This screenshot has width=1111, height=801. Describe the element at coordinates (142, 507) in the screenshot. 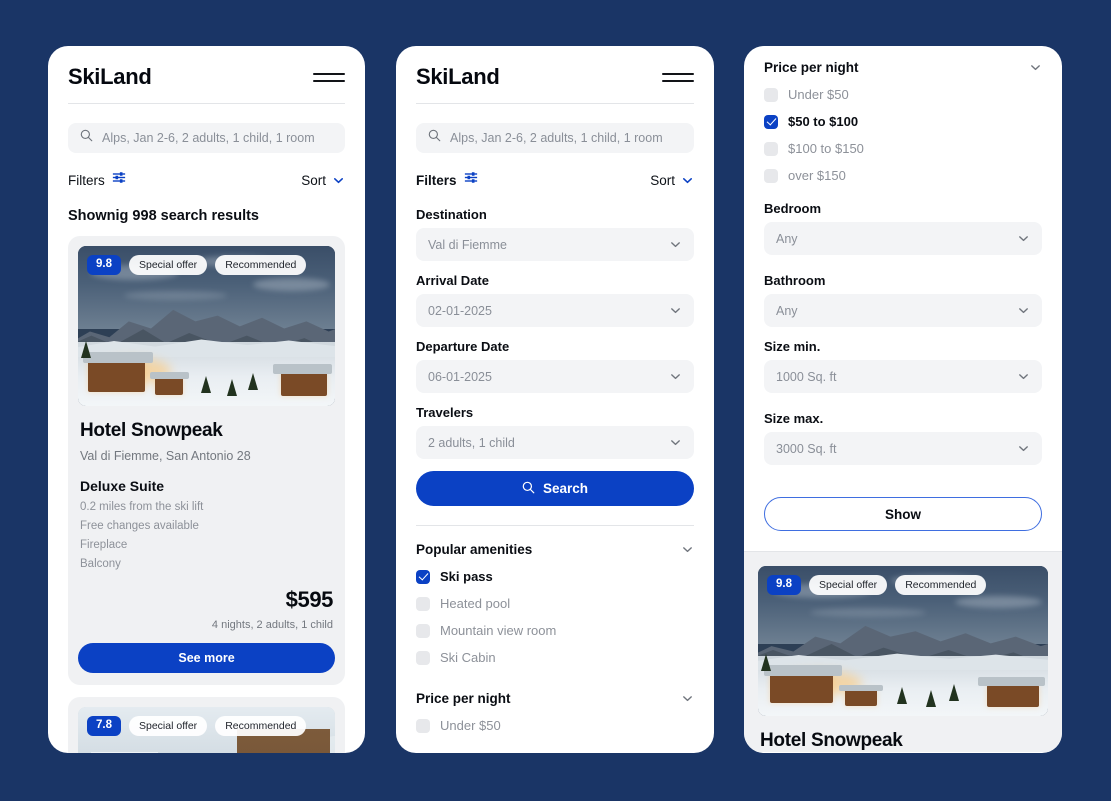

I see `hotel-feature: 0.2 miles from the ski lift` at that location.